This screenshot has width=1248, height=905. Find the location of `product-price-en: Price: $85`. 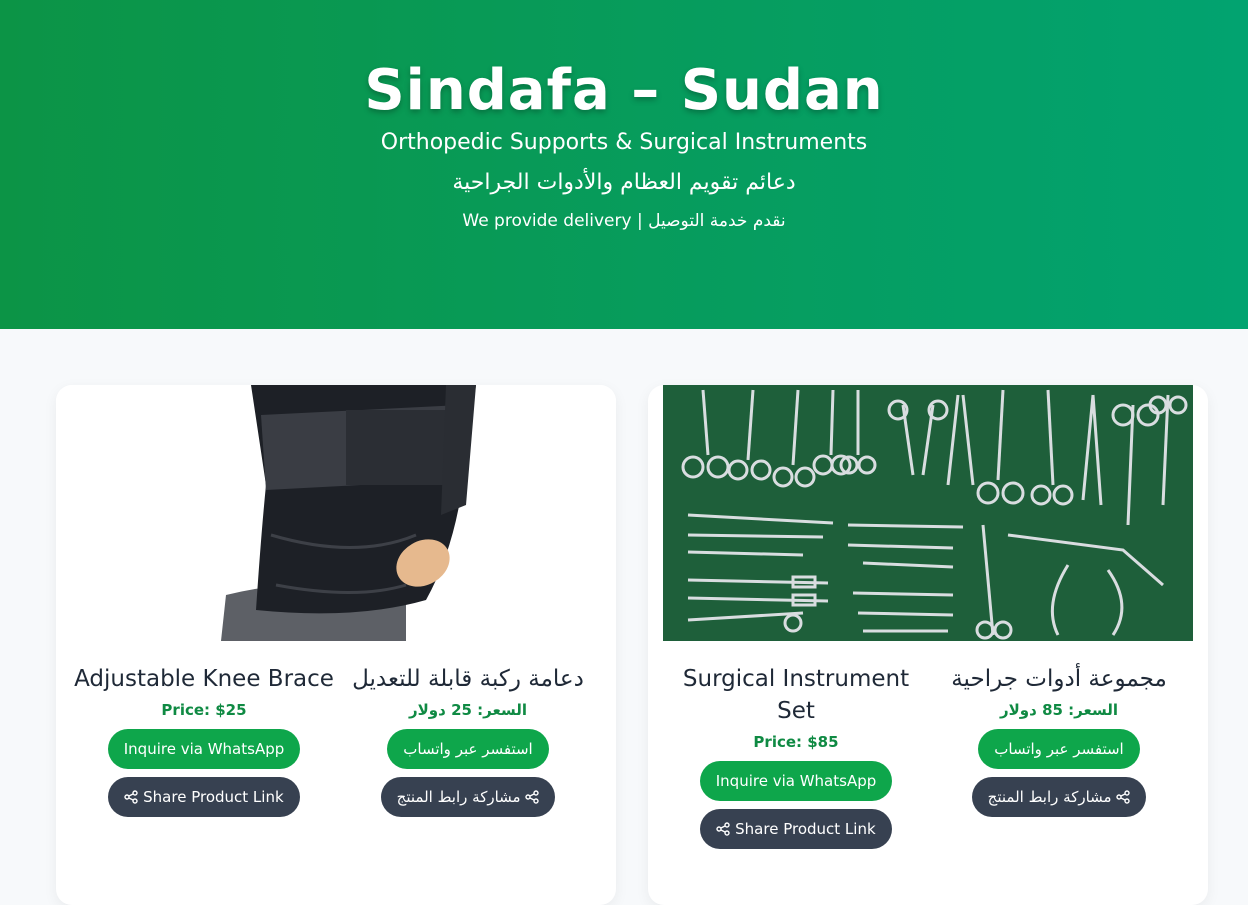

product-price-en: Price: $85 is located at coordinates (796, 742).